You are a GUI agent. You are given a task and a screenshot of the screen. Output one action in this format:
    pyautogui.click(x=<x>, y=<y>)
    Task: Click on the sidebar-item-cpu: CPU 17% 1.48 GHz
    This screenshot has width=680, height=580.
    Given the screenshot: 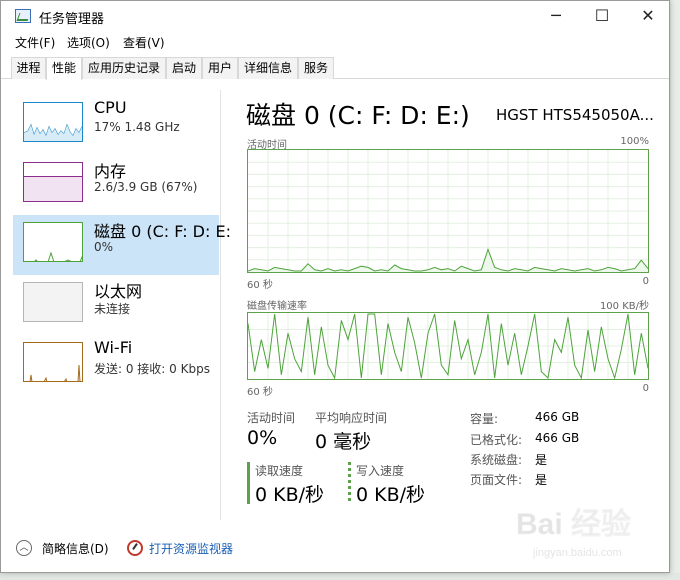 What is the action you would take?
    pyautogui.click(x=116, y=125)
    